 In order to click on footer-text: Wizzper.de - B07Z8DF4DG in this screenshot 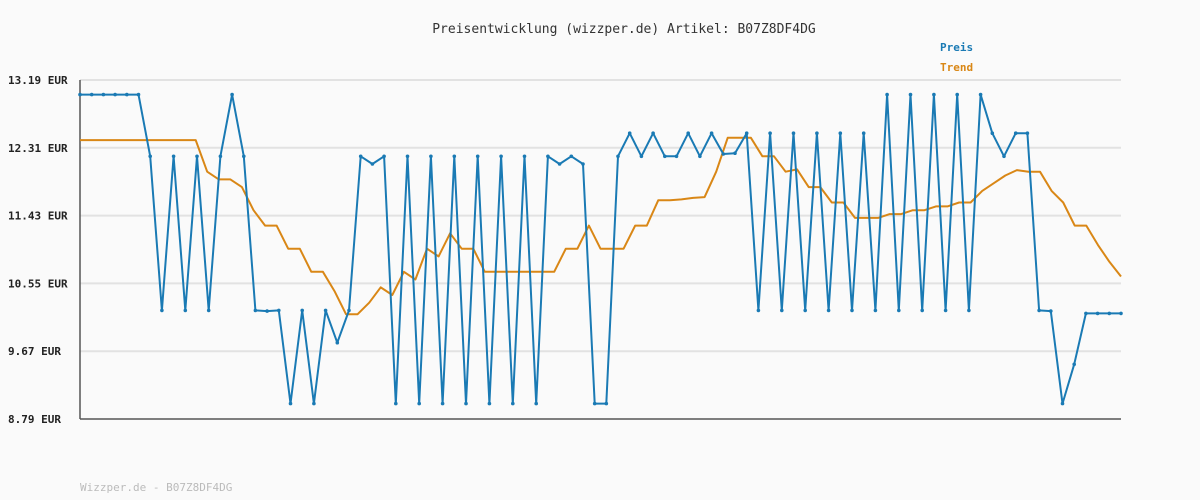, I will do `click(156, 487)`.